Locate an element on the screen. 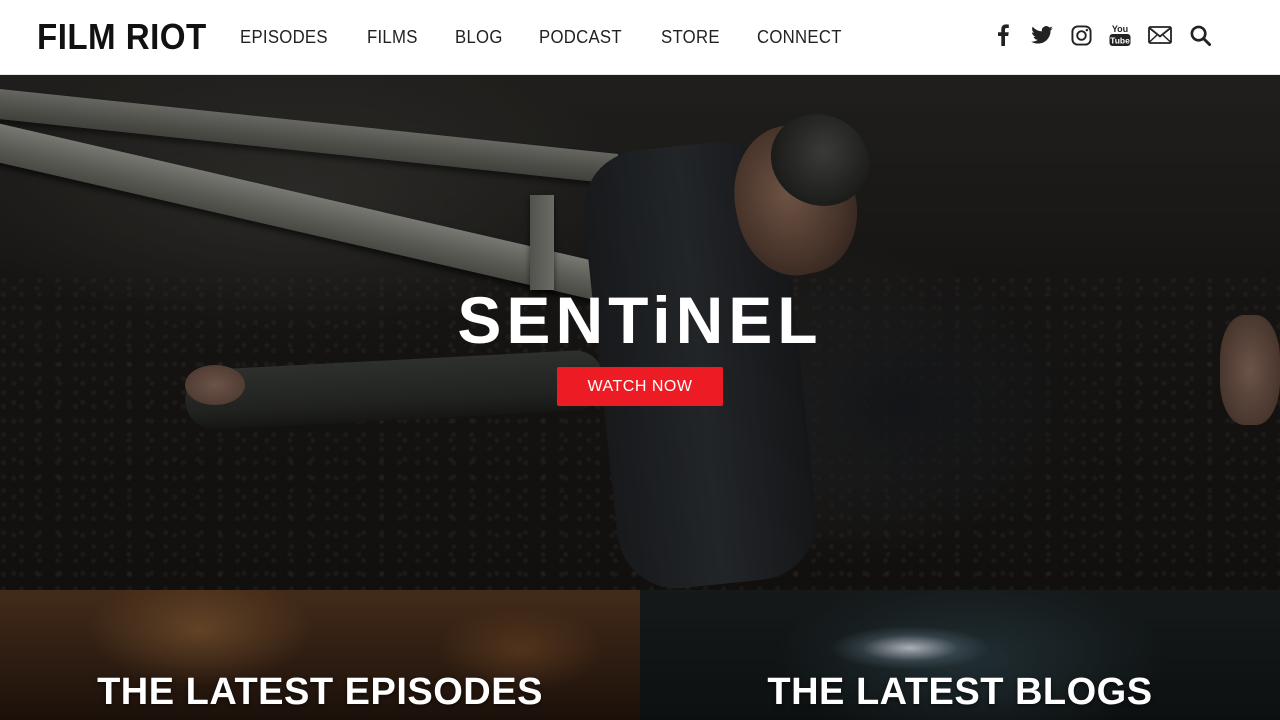 This screenshot has height=720, width=1280. hero-title: SENTiNEL is located at coordinates (640, 320).